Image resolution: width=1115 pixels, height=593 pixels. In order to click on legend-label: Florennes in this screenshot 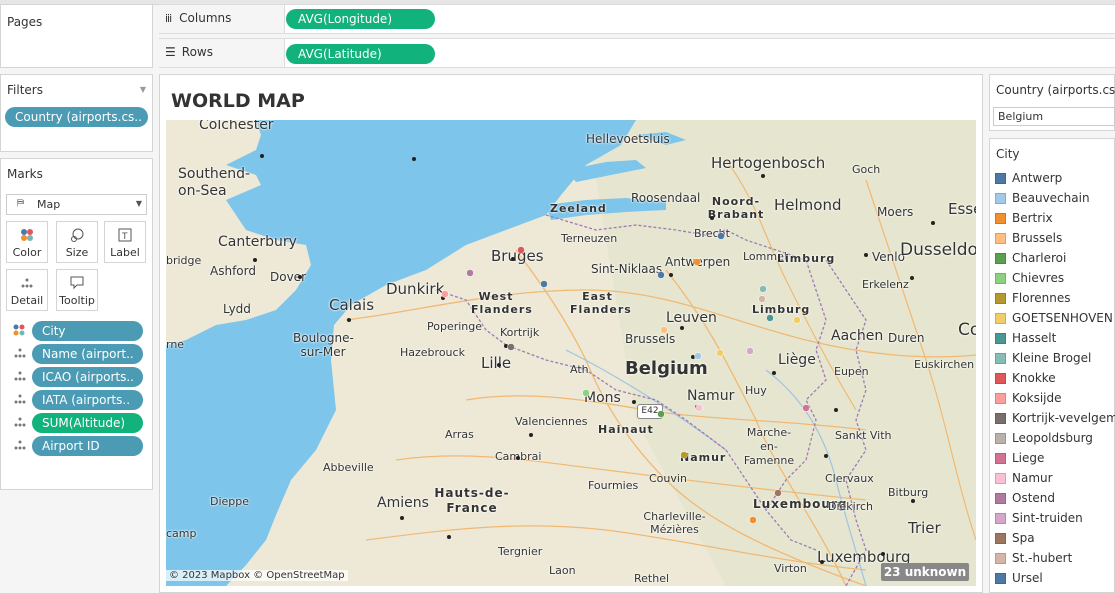, I will do `click(1041, 298)`.